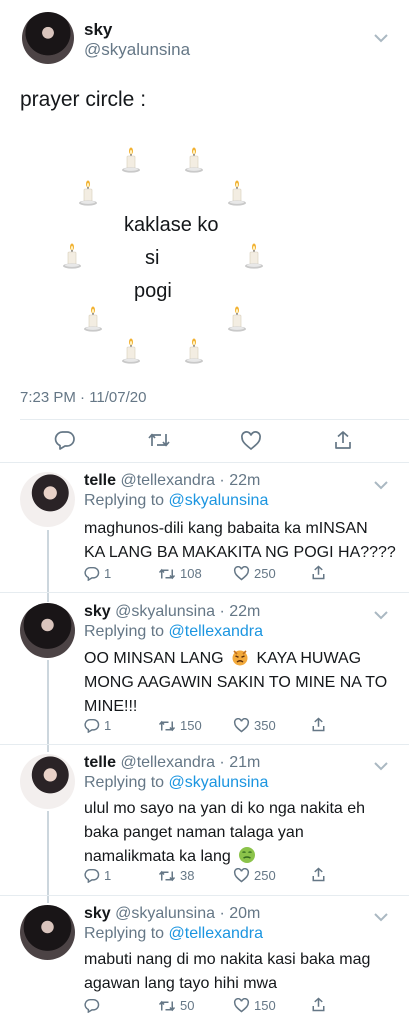  What do you see at coordinates (153, 291) in the screenshot?
I see `circle-text-line: pogi` at bounding box center [153, 291].